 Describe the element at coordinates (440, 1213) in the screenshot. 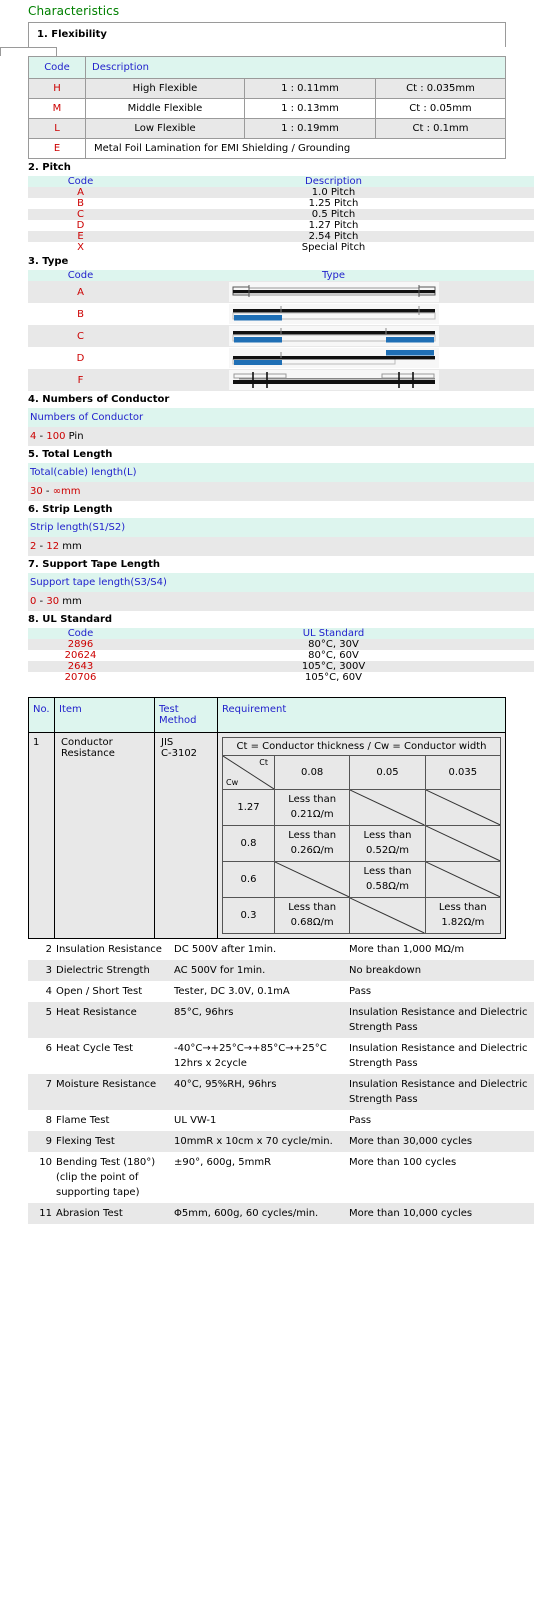

I see `test-requirement: More than 10,000 cycles` at that location.